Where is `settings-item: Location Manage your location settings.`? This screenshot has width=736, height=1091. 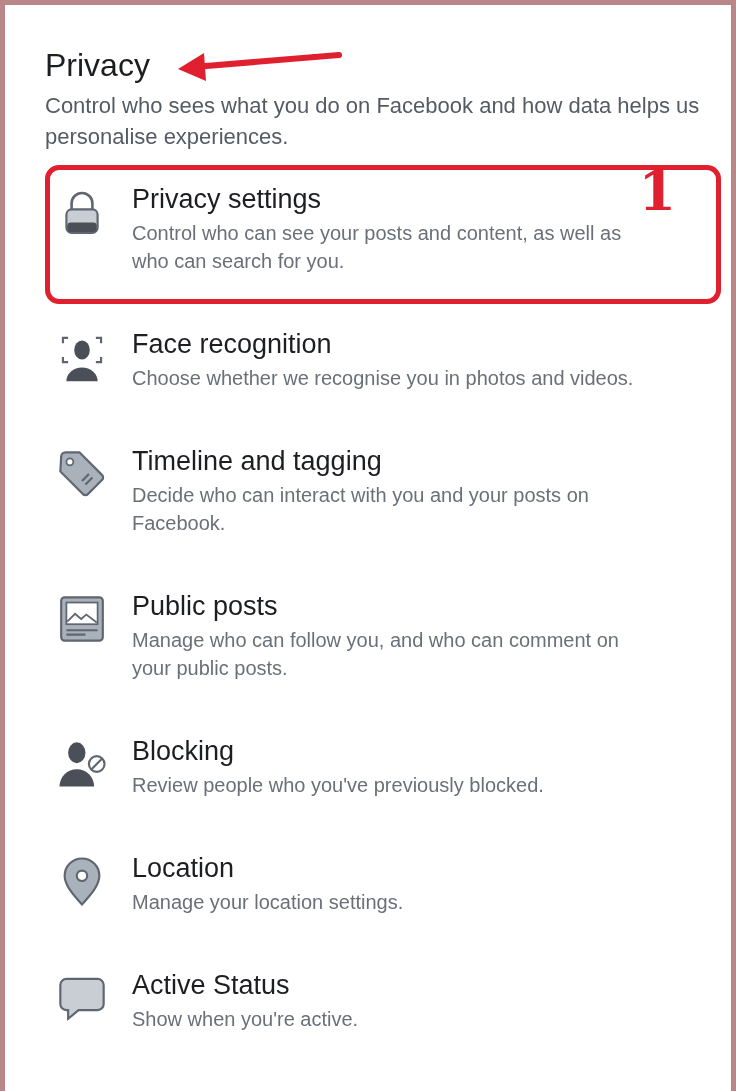 settings-item: Location Manage your location settings. is located at coordinates (383, 889).